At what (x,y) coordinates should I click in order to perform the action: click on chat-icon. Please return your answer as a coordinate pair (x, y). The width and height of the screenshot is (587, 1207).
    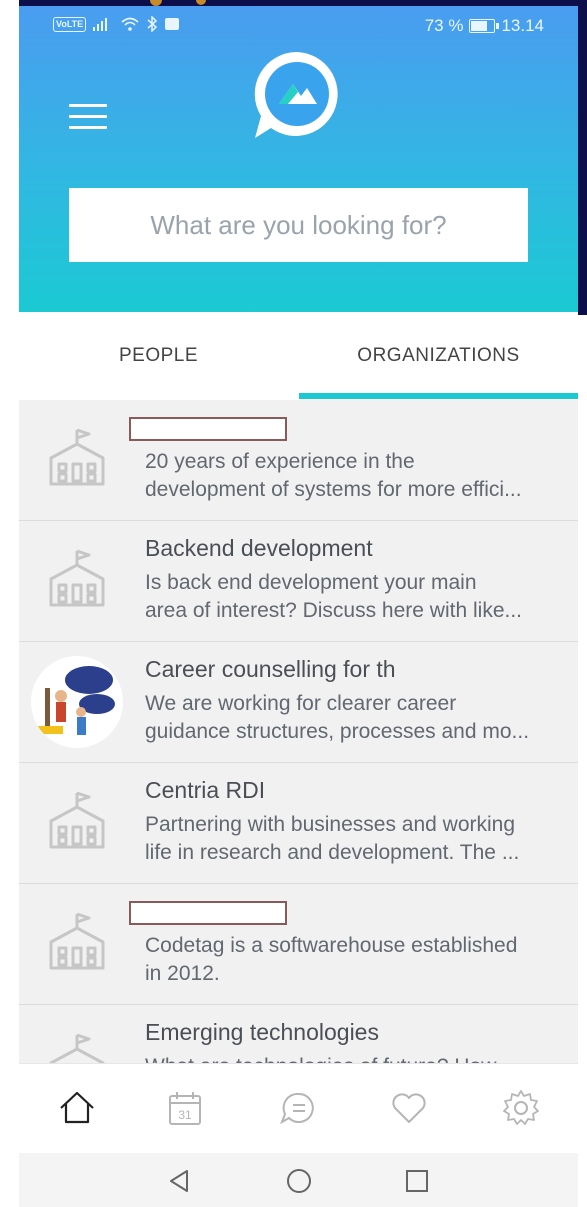
    Looking at the image, I should click on (297, 1108).